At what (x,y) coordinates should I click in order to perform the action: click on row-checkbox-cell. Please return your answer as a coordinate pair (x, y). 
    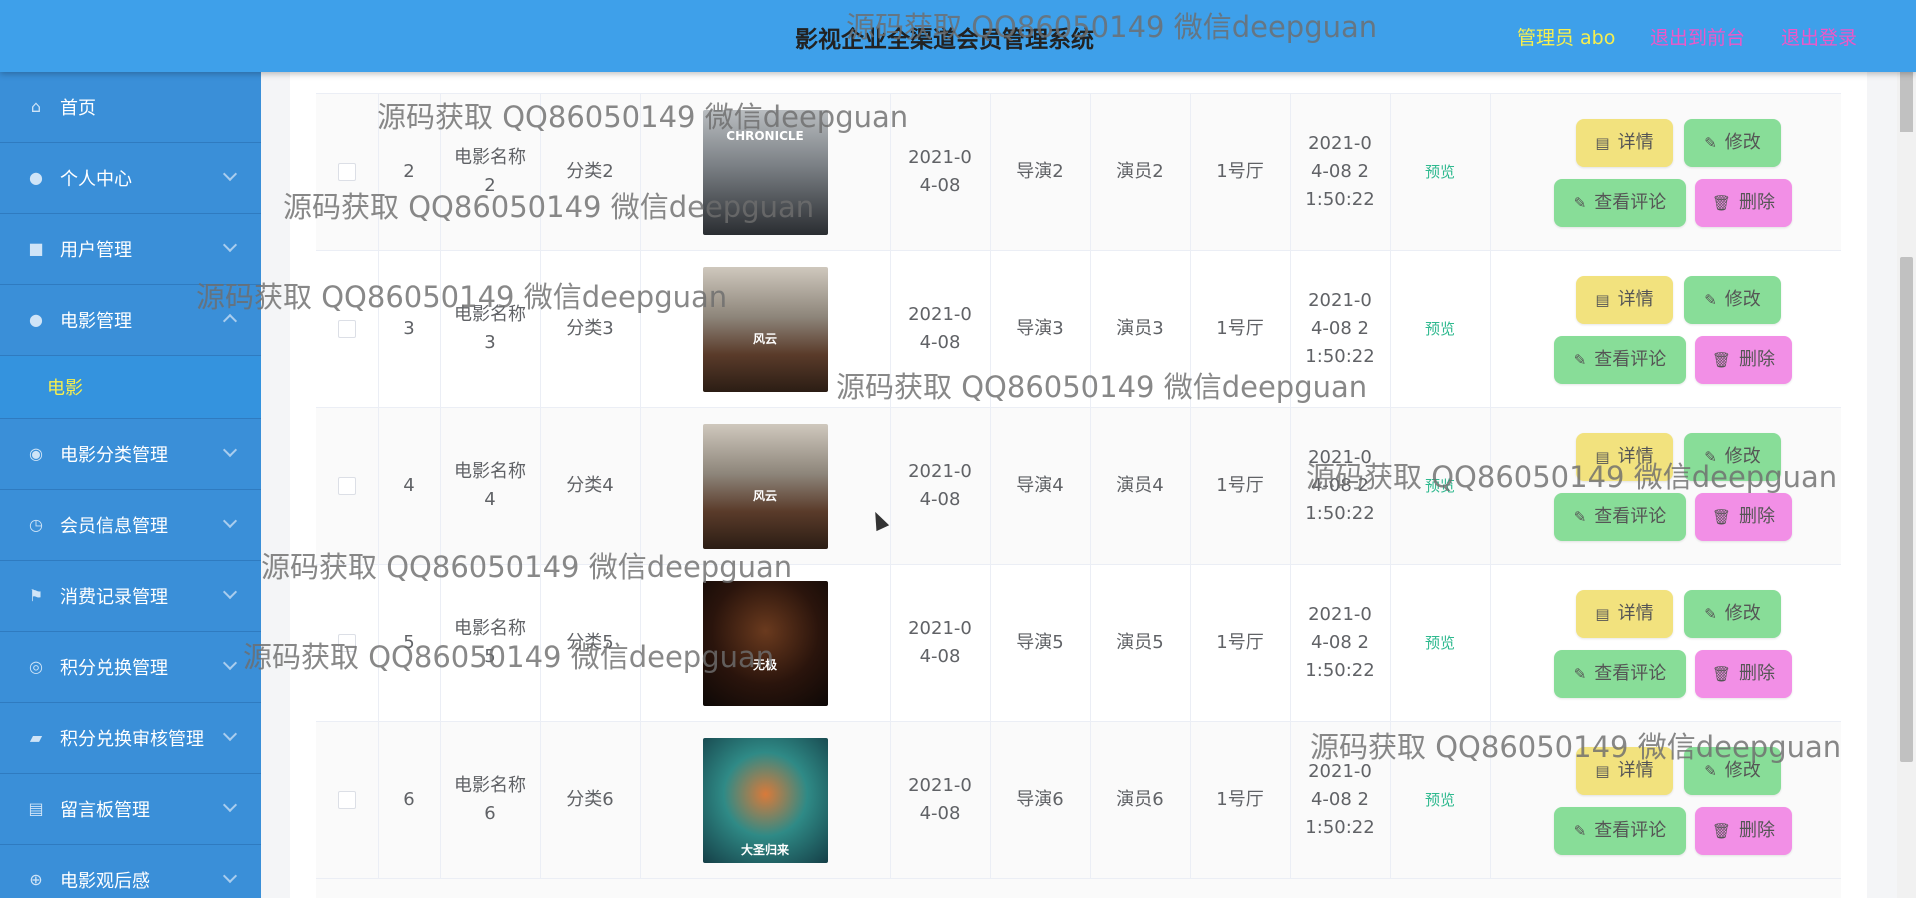
    Looking at the image, I should click on (347, 800).